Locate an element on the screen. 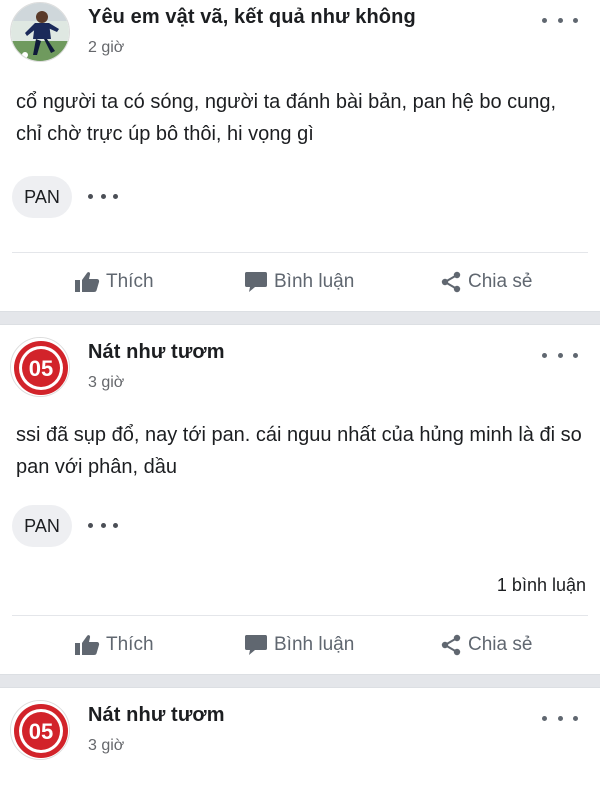  player-photo-icon is located at coordinates (40, 32).